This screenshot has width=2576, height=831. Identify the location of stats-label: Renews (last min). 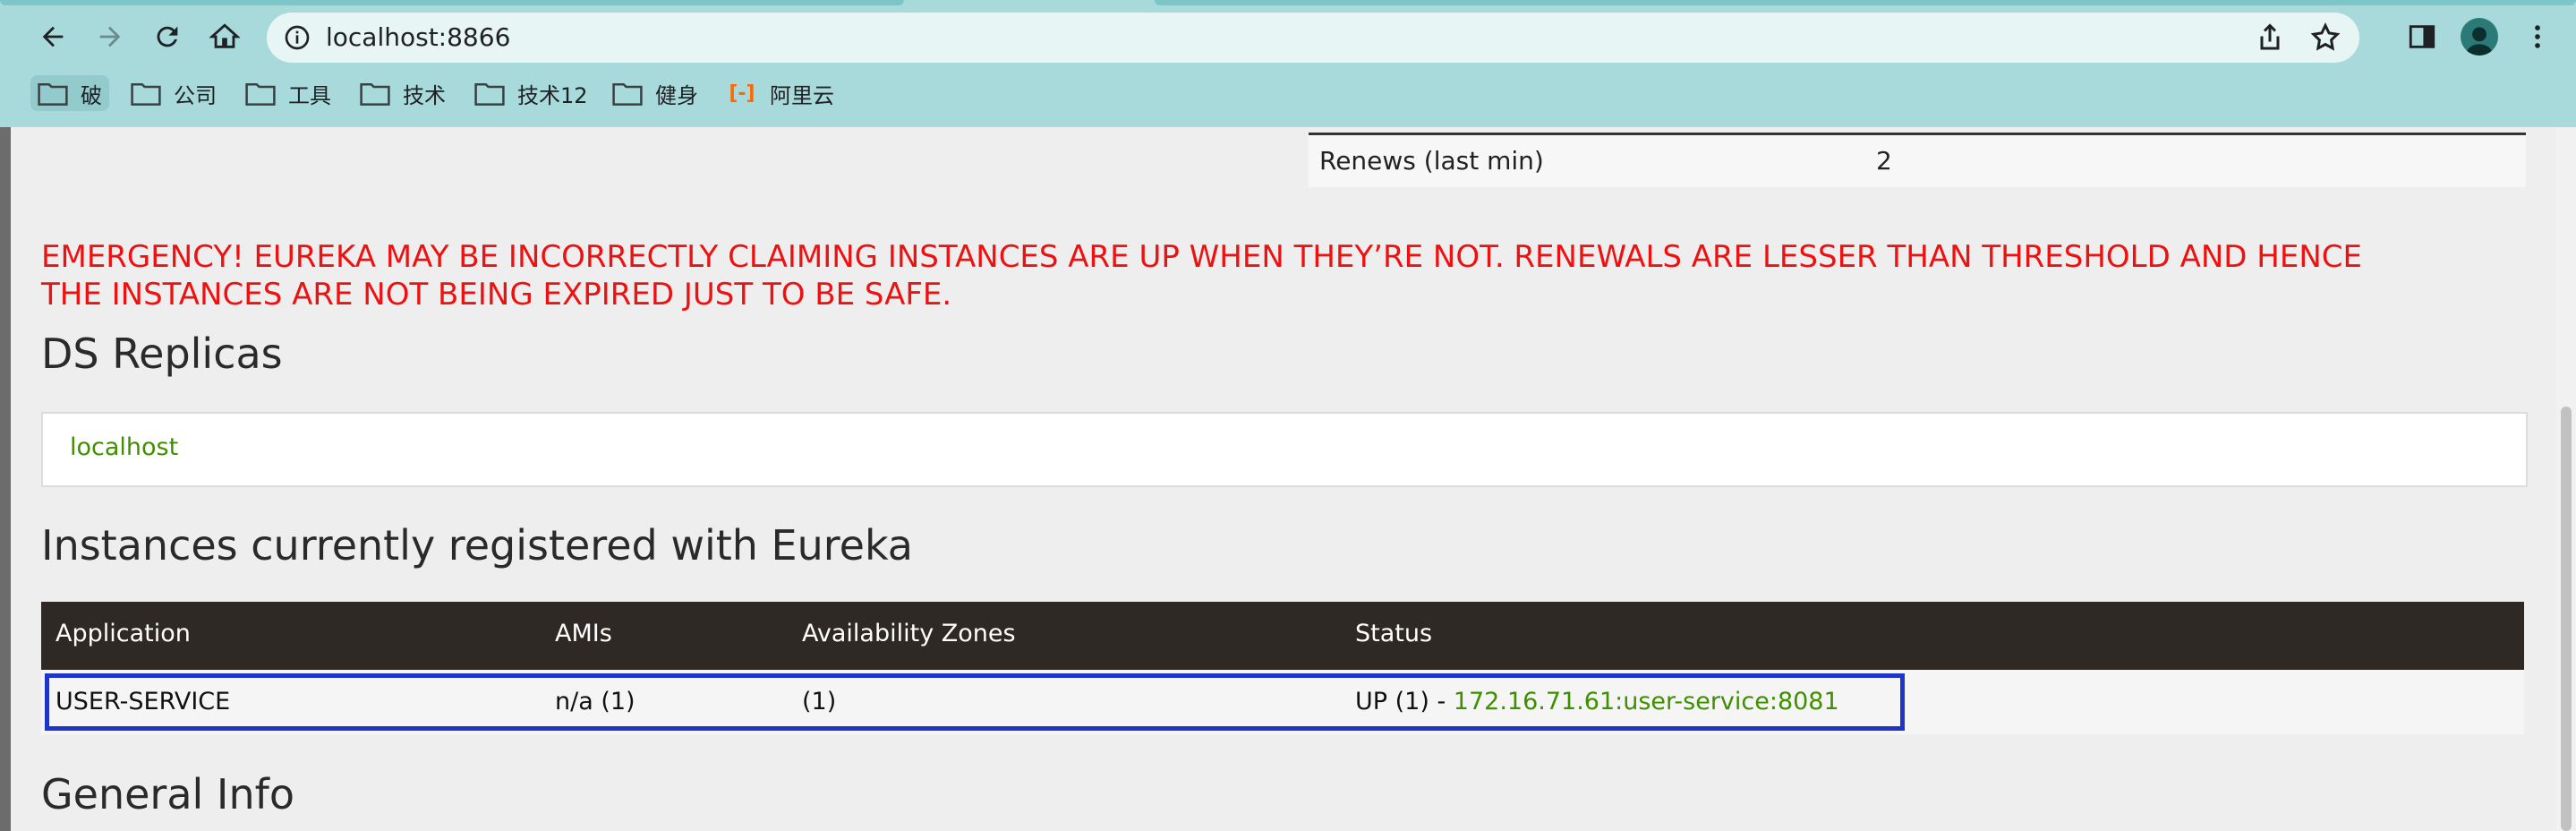
(1431, 161).